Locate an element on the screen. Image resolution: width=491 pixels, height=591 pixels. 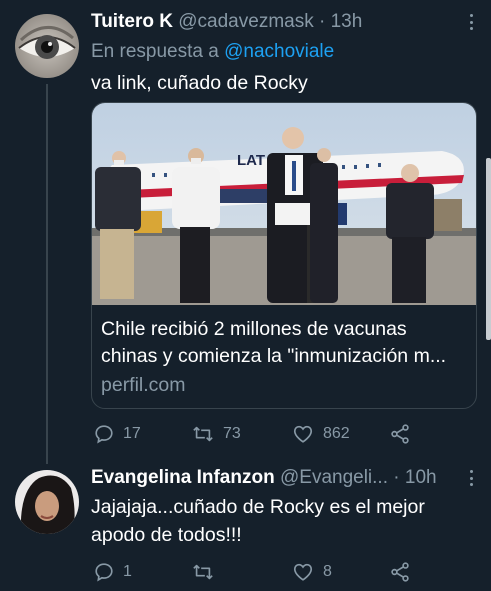
timestamp: 13h is located at coordinates (347, 21).